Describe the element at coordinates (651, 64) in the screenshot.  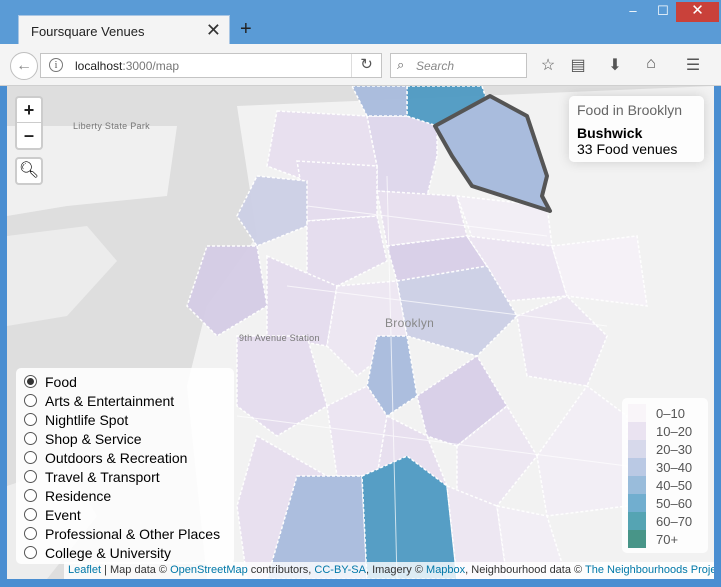
I see `home-icon: ⌂` at that location.